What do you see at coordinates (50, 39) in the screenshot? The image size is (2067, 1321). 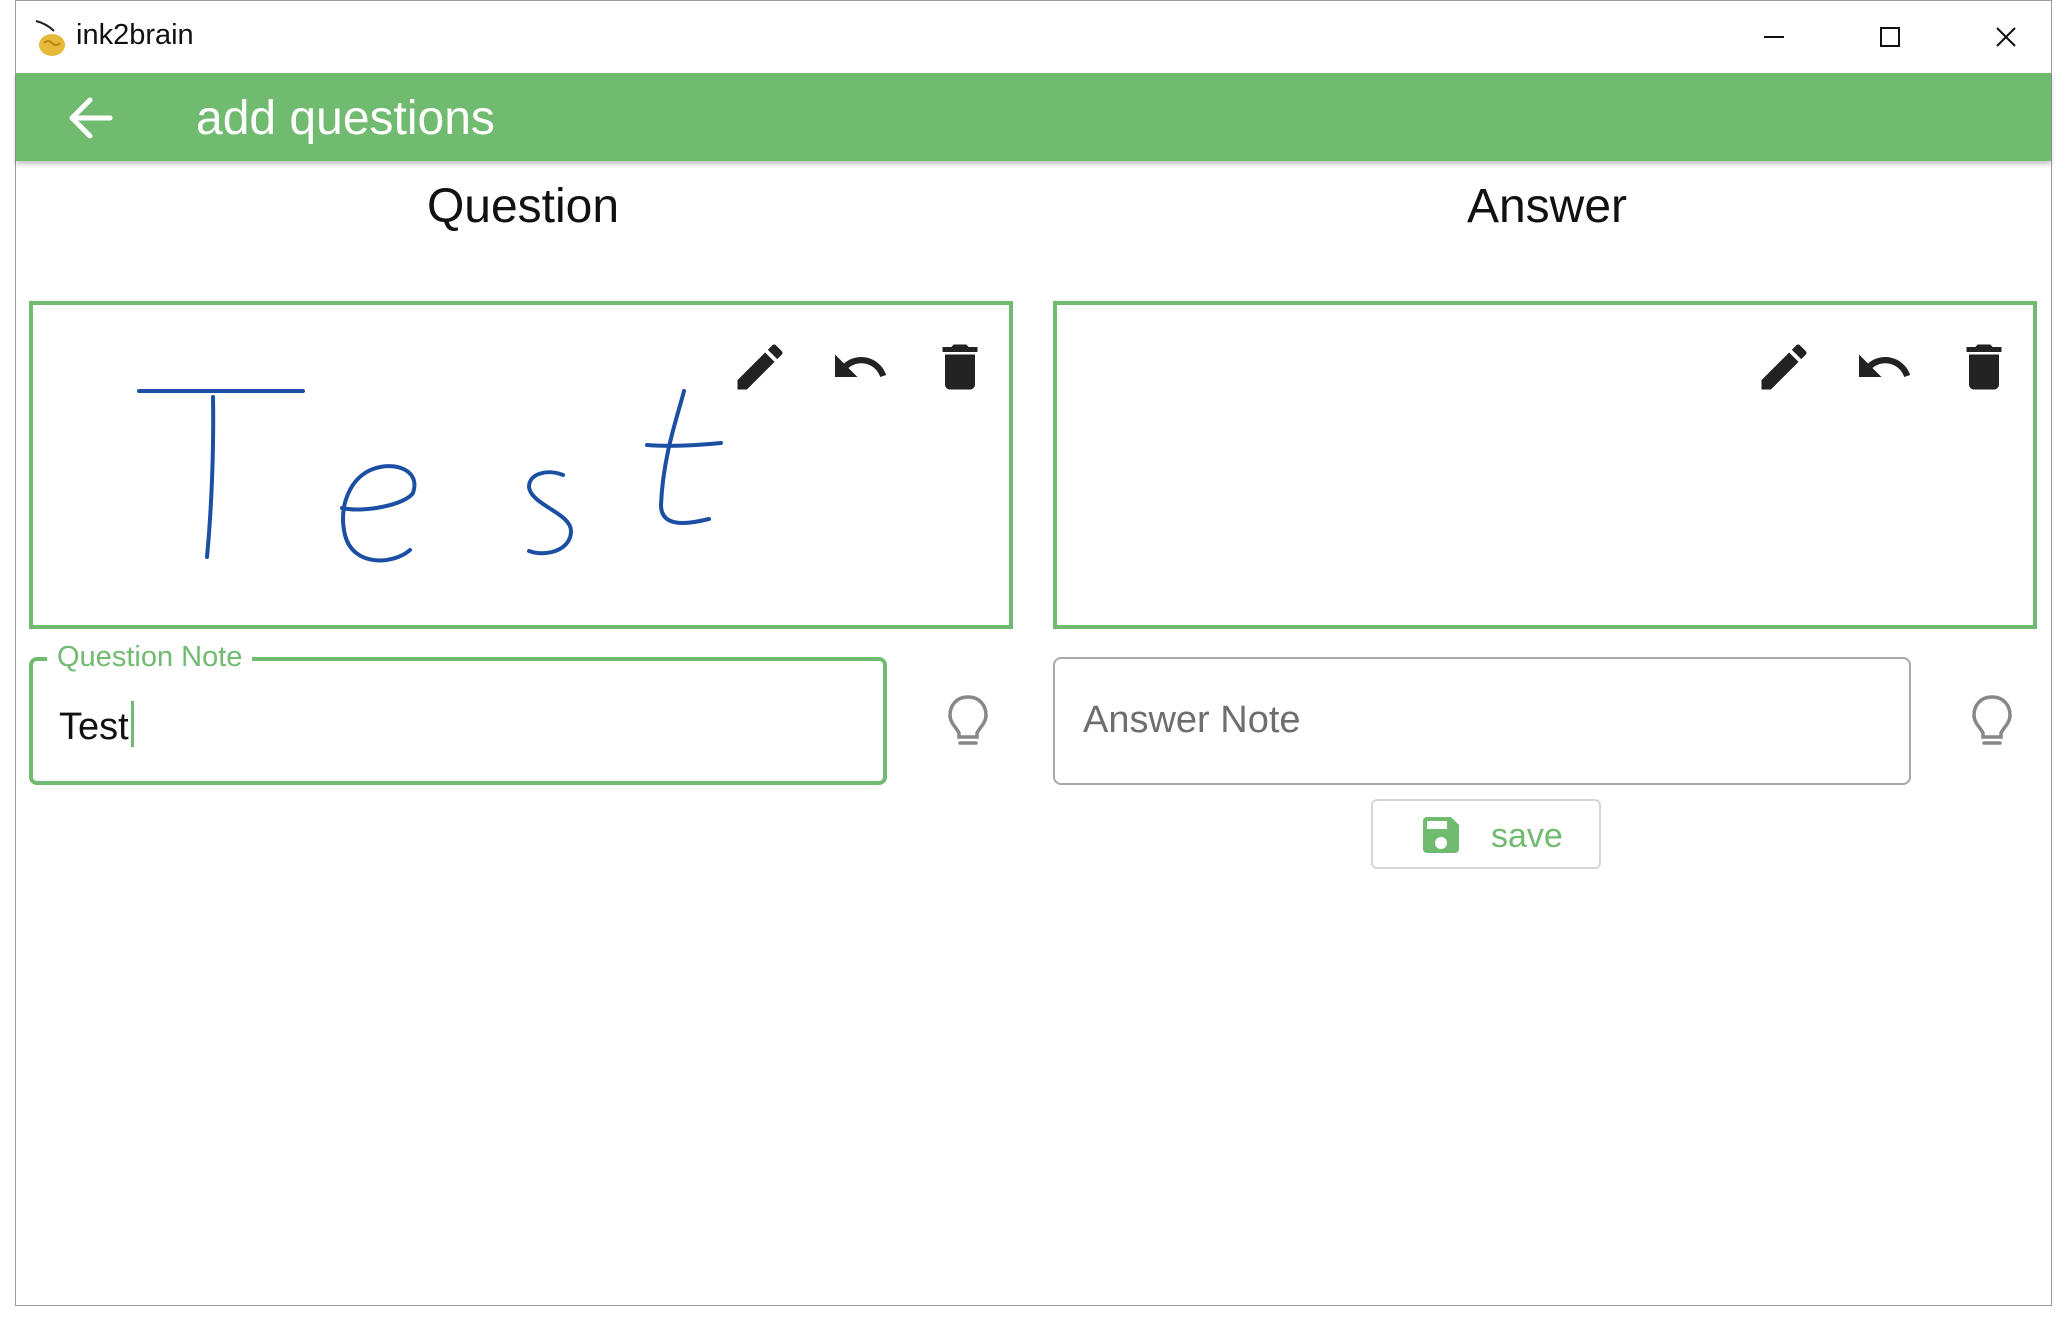 I see `brain-app-icon` at bounding box center [50, 39].